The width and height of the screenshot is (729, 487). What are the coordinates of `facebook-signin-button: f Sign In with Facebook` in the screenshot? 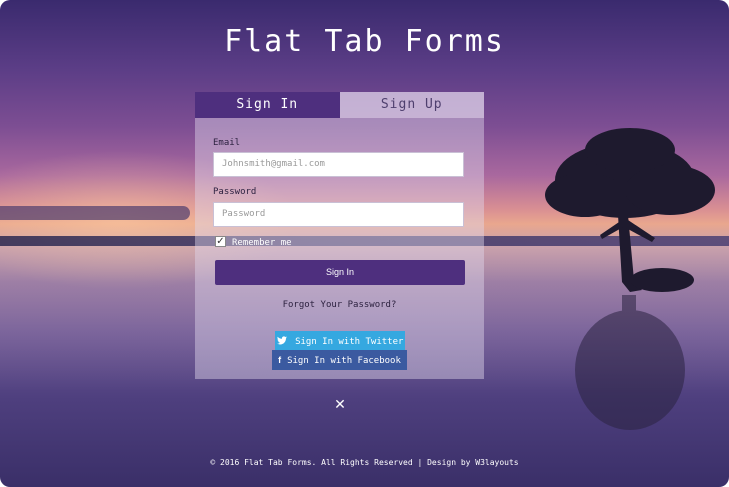 It's located at (339, 360).